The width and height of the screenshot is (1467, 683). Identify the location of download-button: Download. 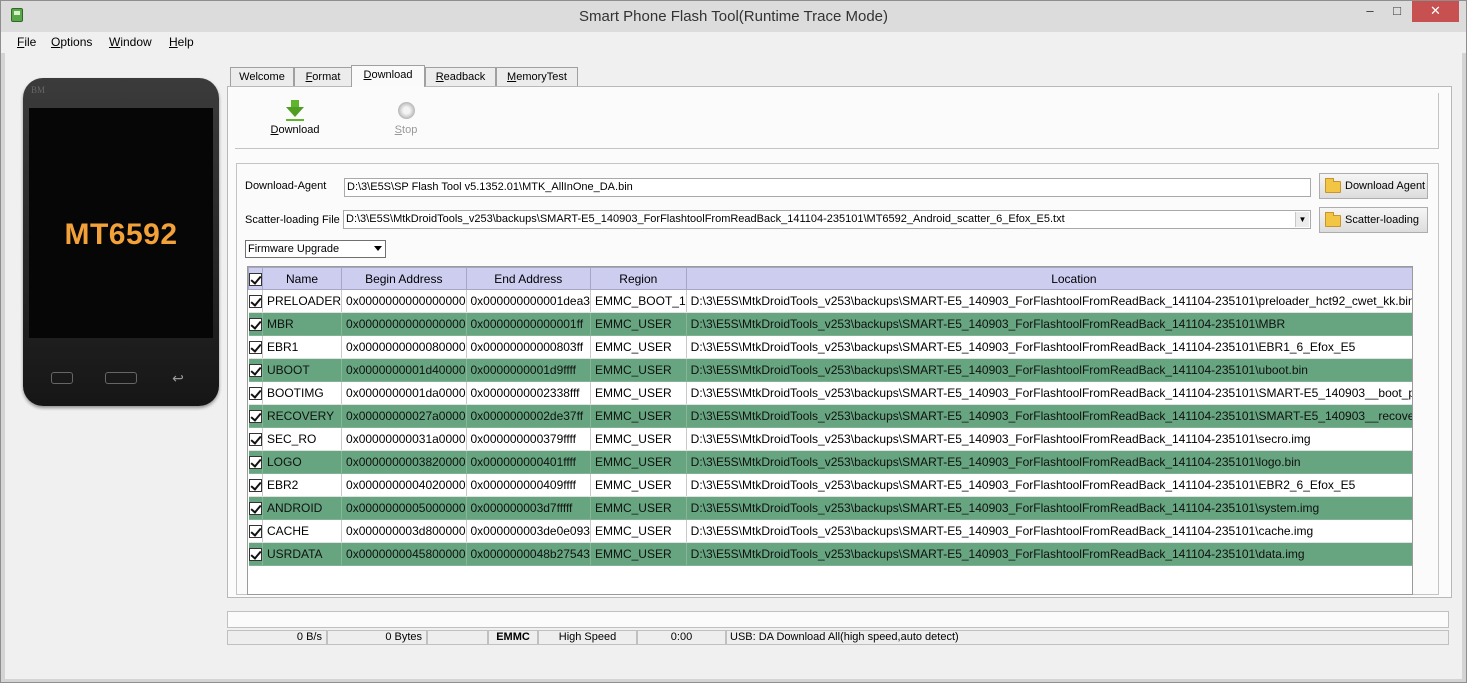
(295, 117).